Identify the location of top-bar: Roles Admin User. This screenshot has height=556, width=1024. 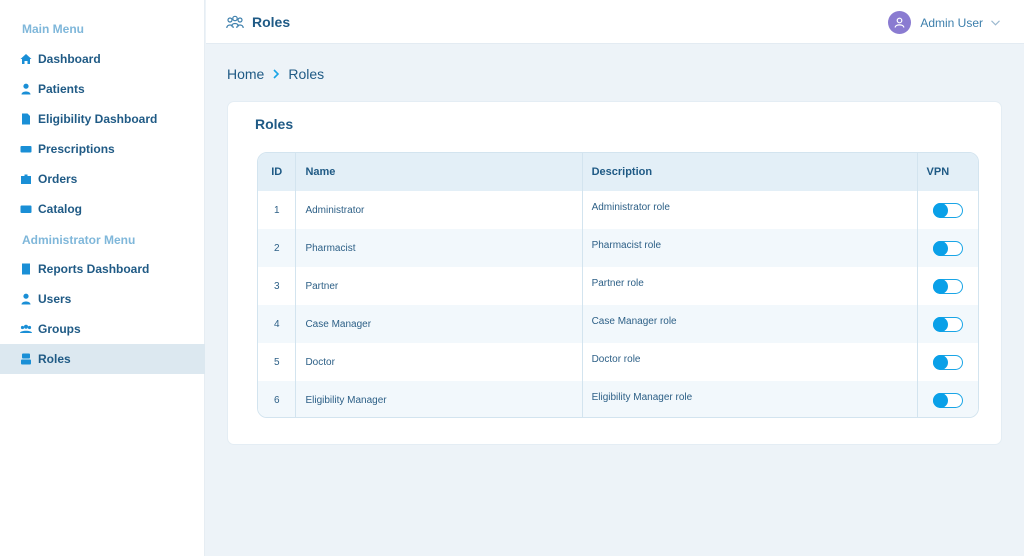
(615, 22).